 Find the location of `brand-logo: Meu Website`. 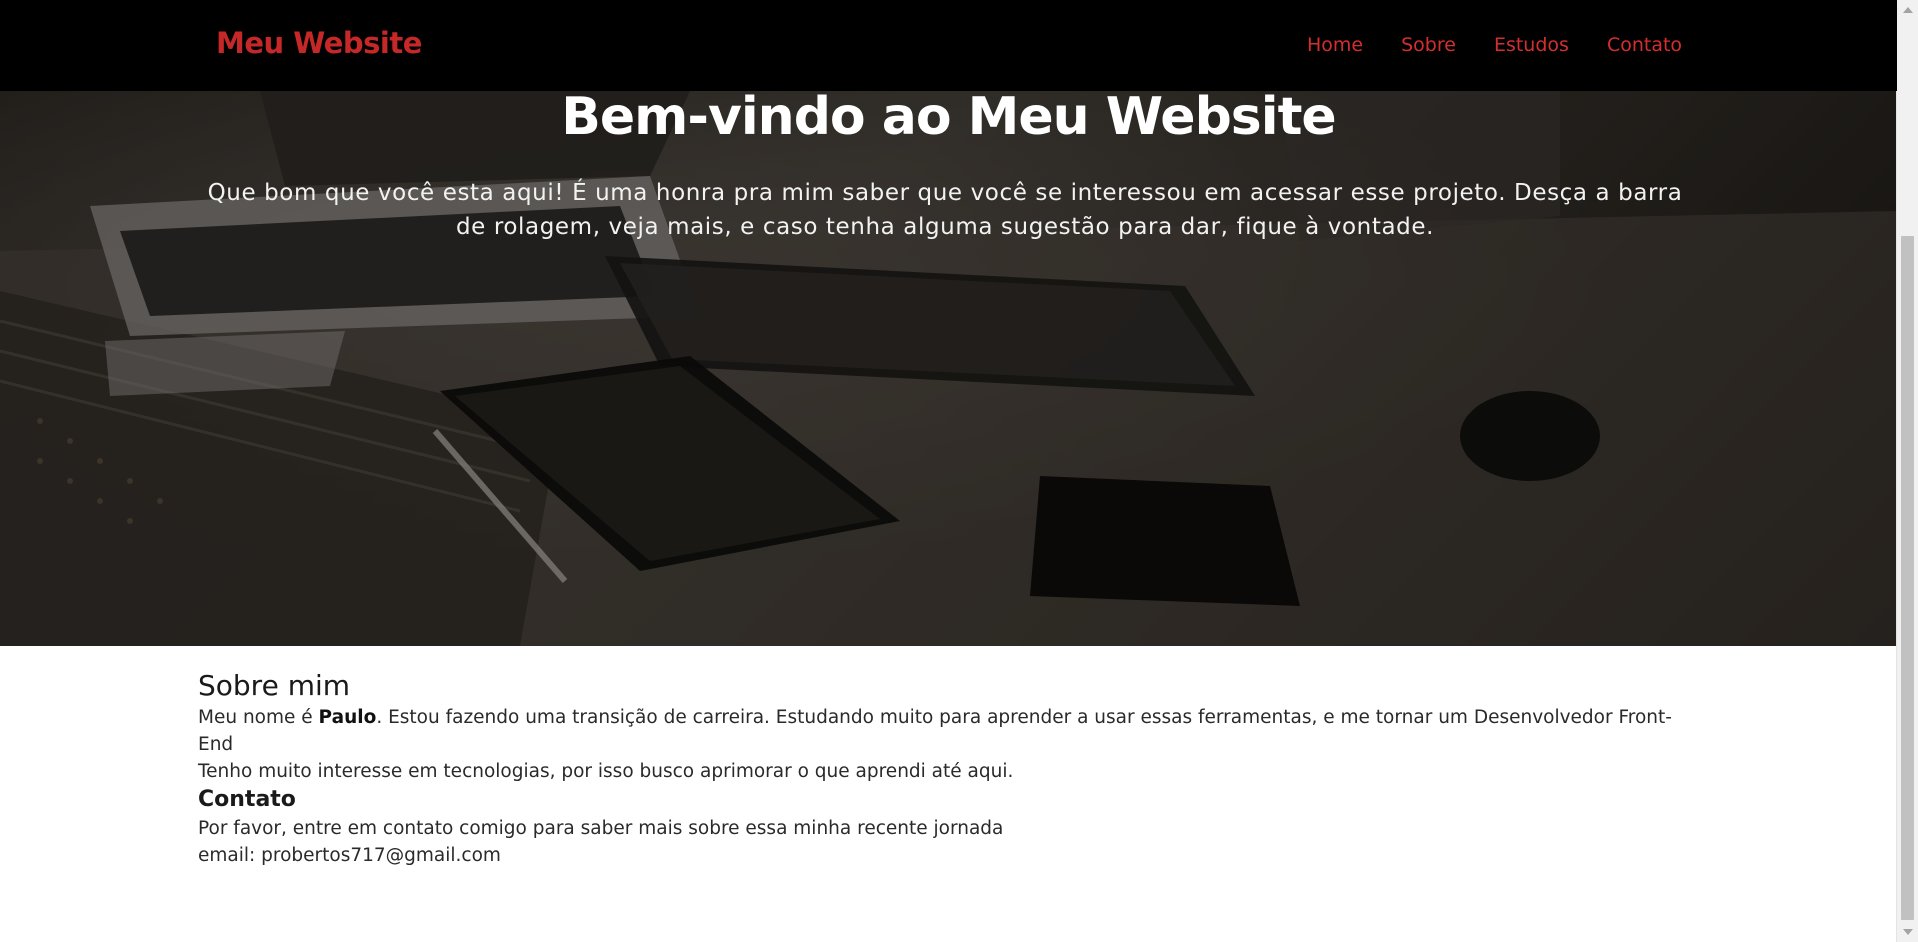

brand-logo: Meu Website is located at coordinates (319, 43).